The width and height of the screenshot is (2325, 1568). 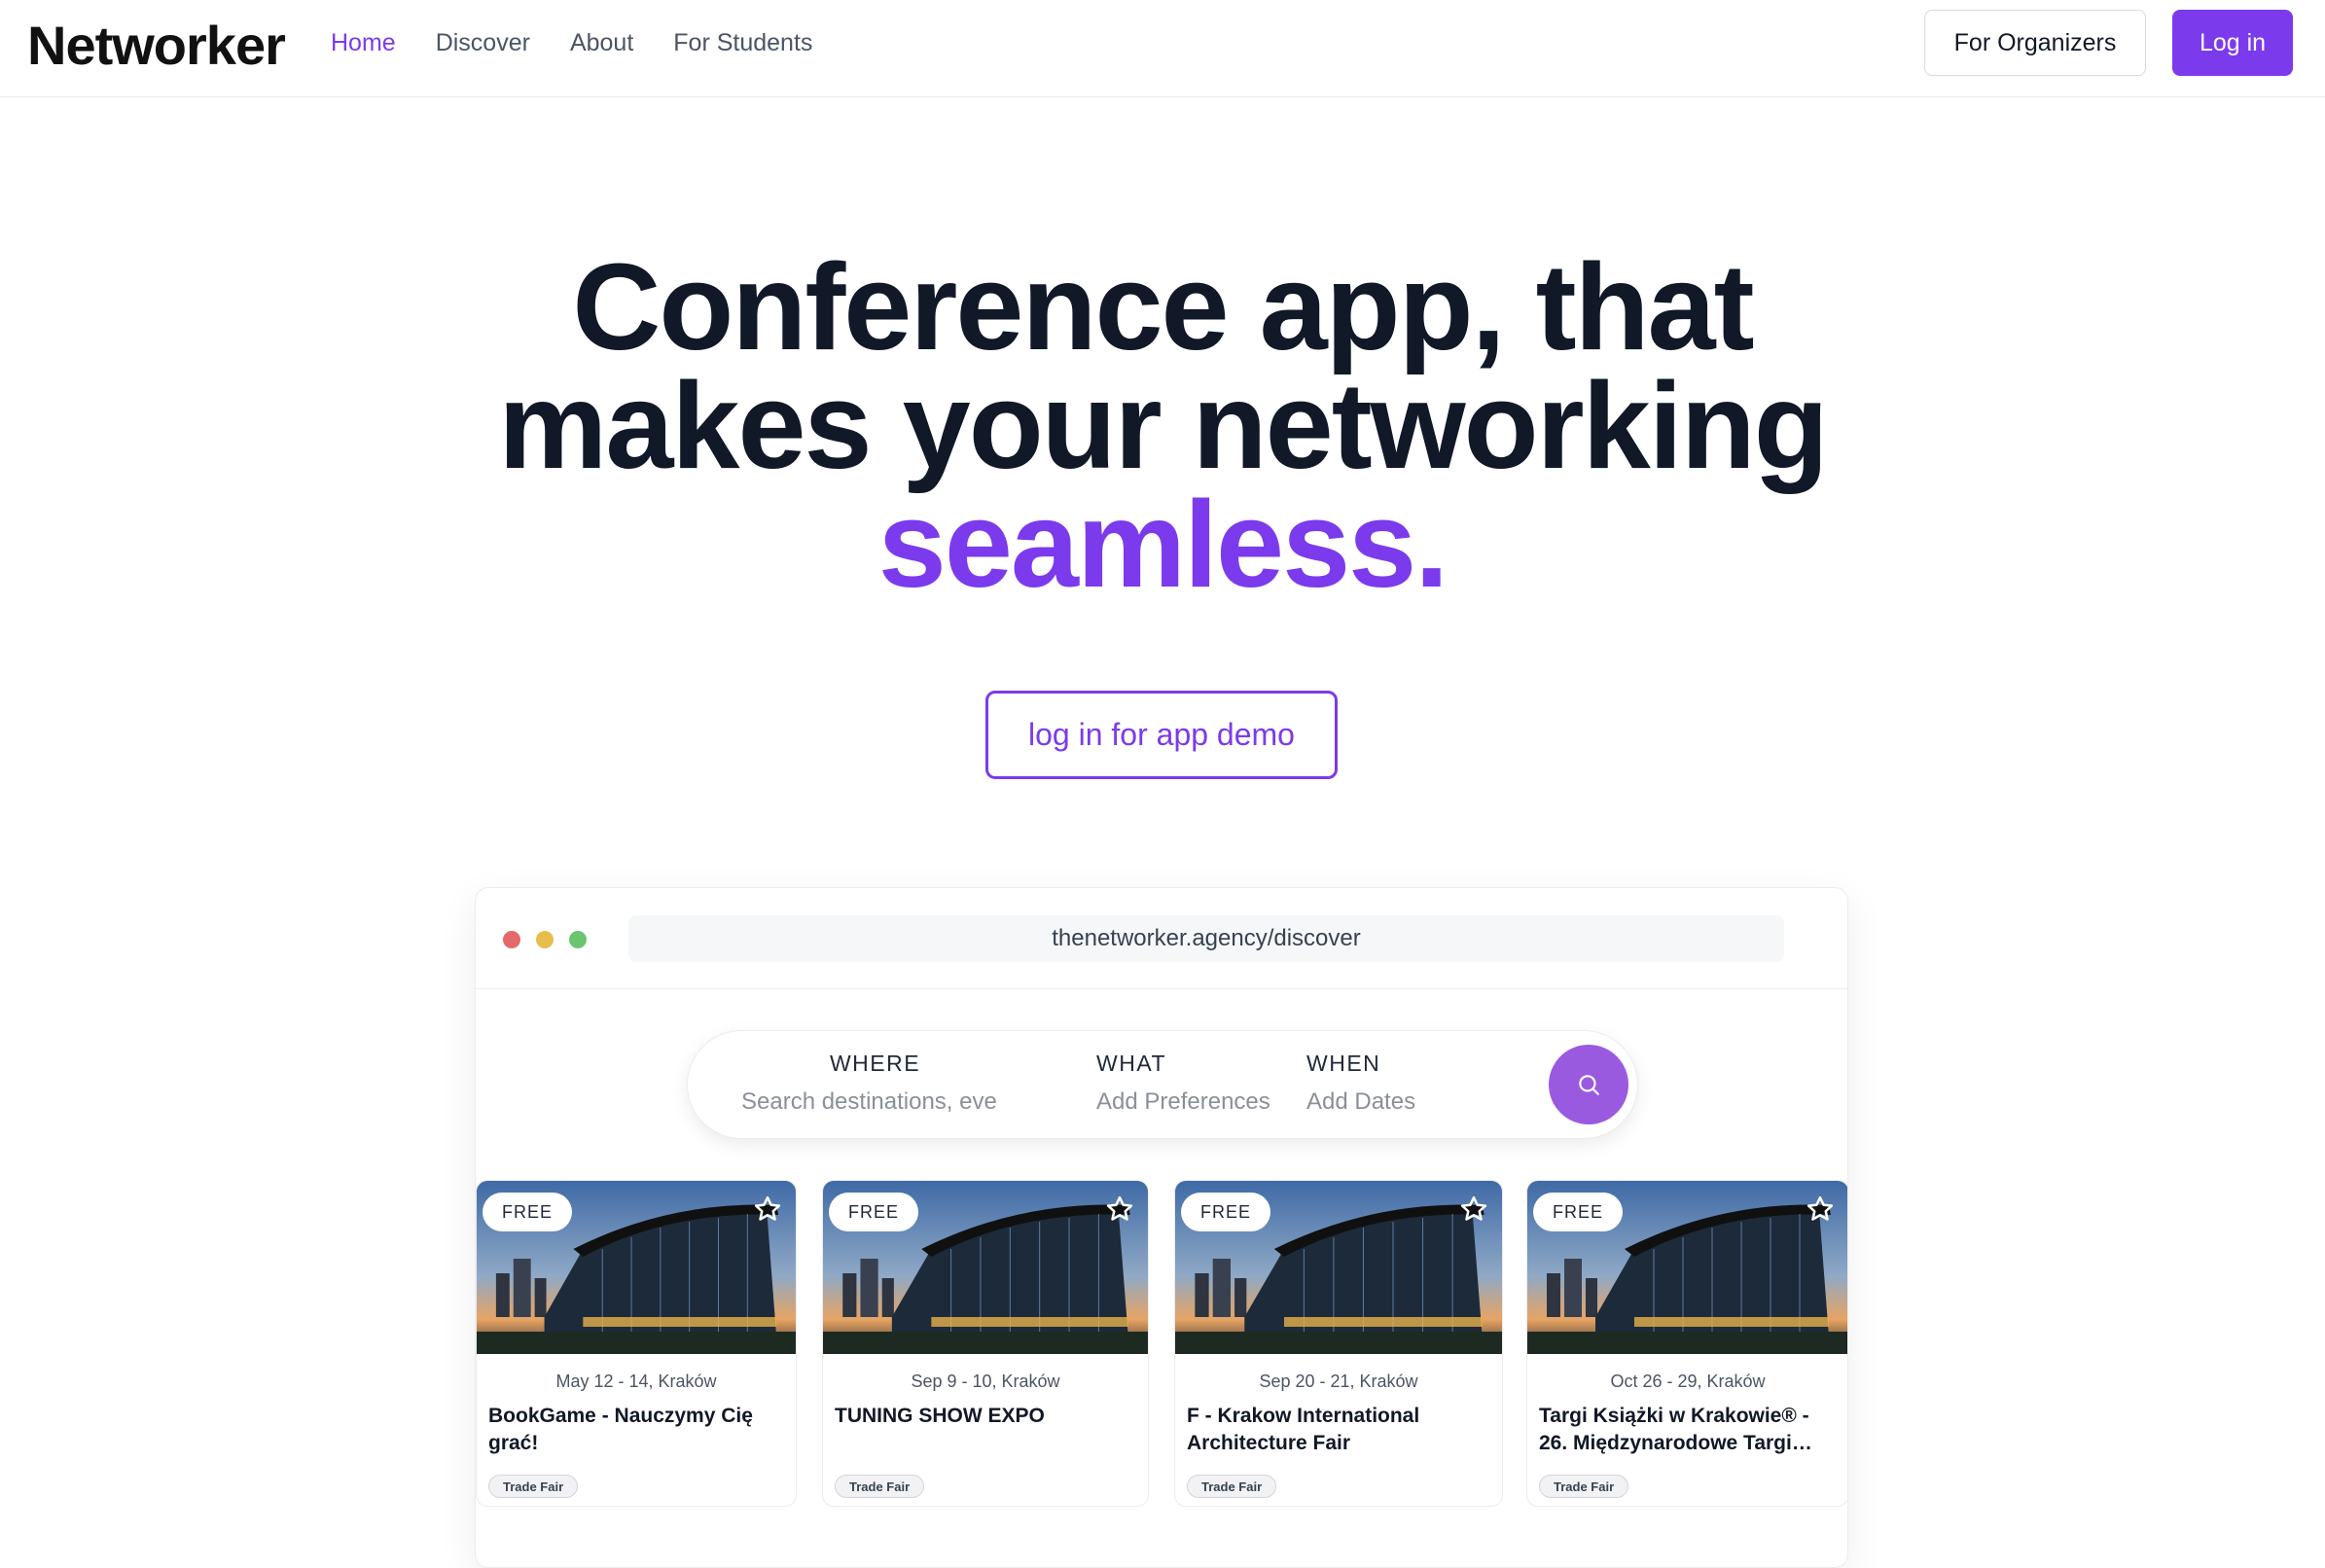 What do you see at coordinates (1131, 1063) in the screenshot?
I see `what-label: WHAT` at bounding box center [1131, 1063].